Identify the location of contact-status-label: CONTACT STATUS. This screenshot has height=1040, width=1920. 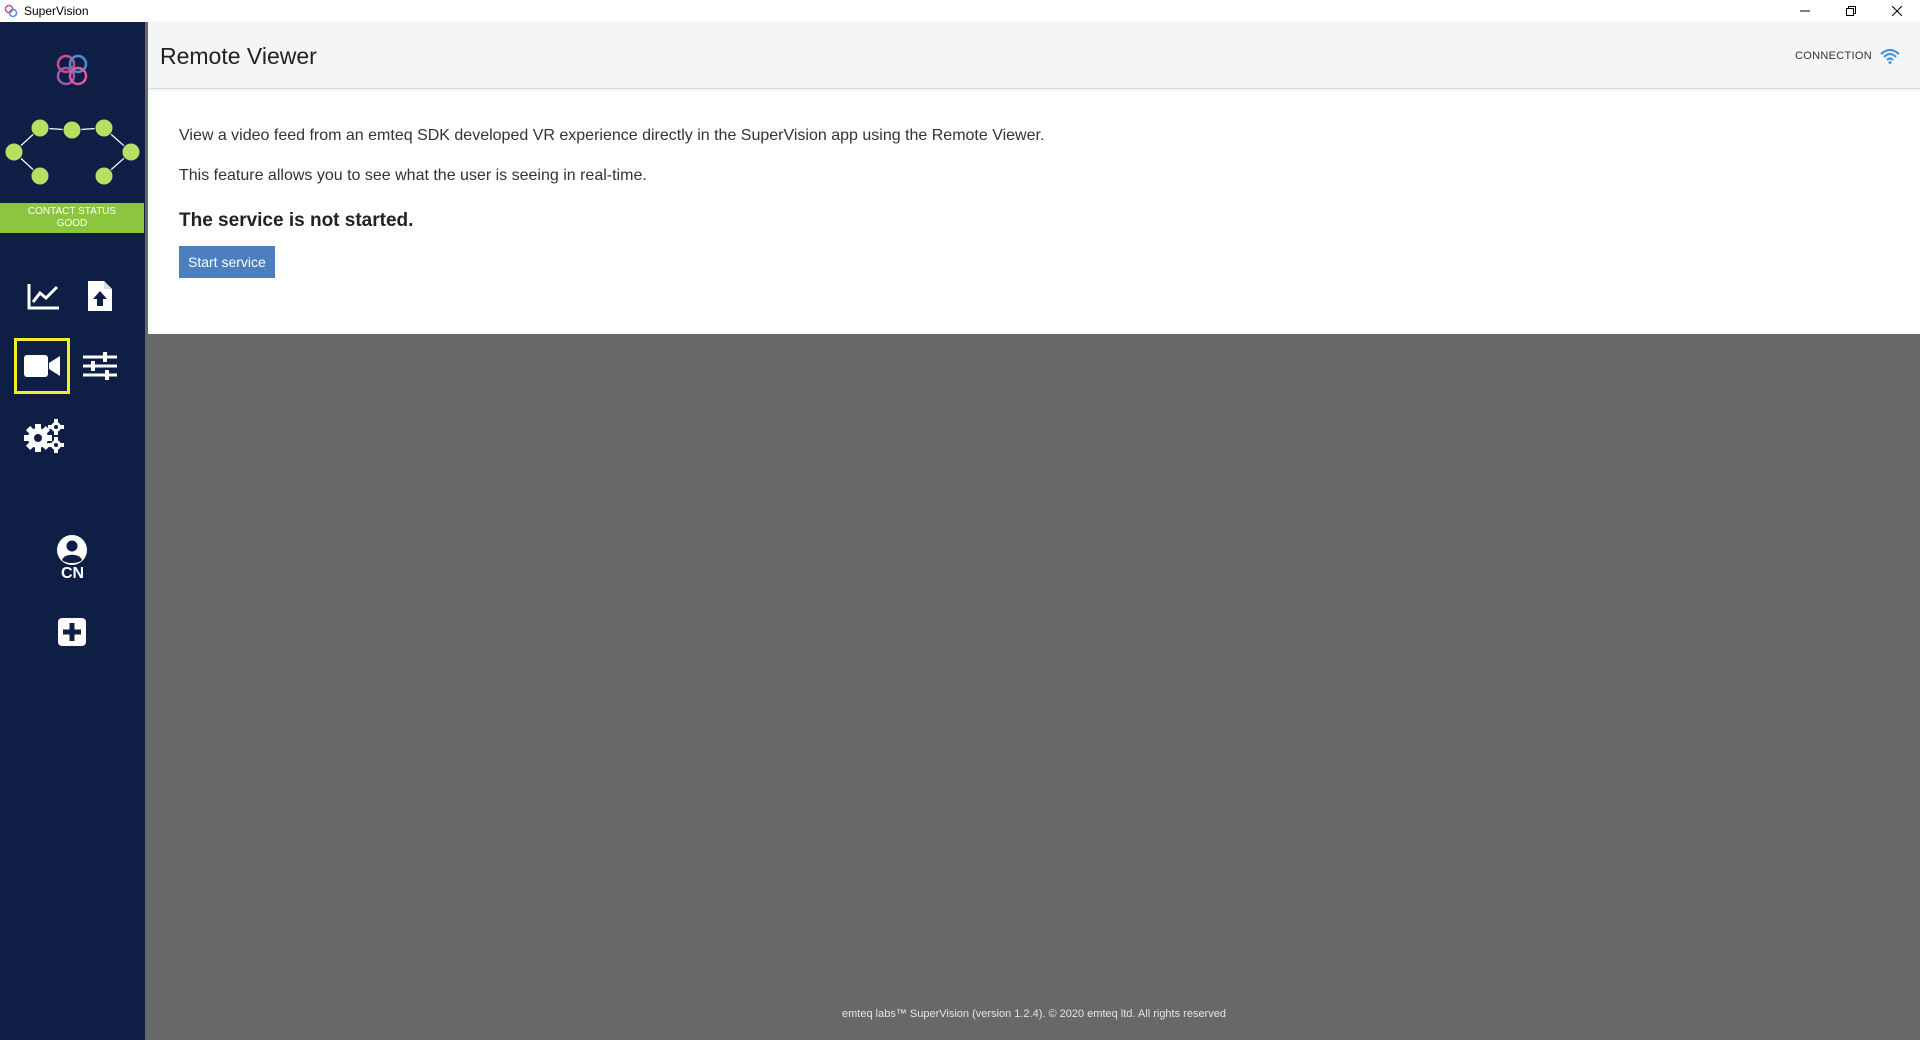
(72, 211).